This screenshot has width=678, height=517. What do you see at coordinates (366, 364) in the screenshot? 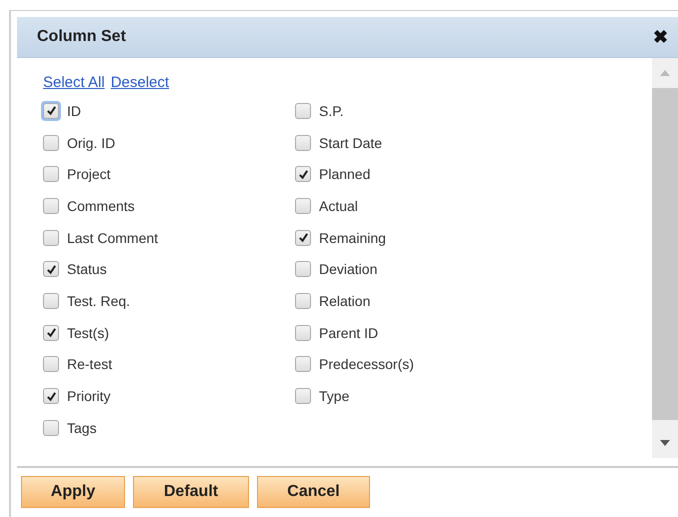
I see `checkbox-label: Predecessor(s)` at bounding box center [366, 364].